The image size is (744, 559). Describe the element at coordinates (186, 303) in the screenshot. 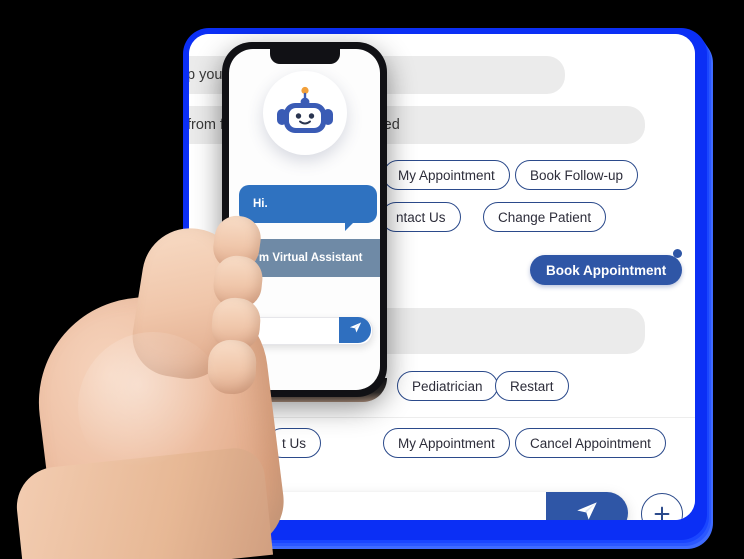

I see `hand-thumb` at that location.